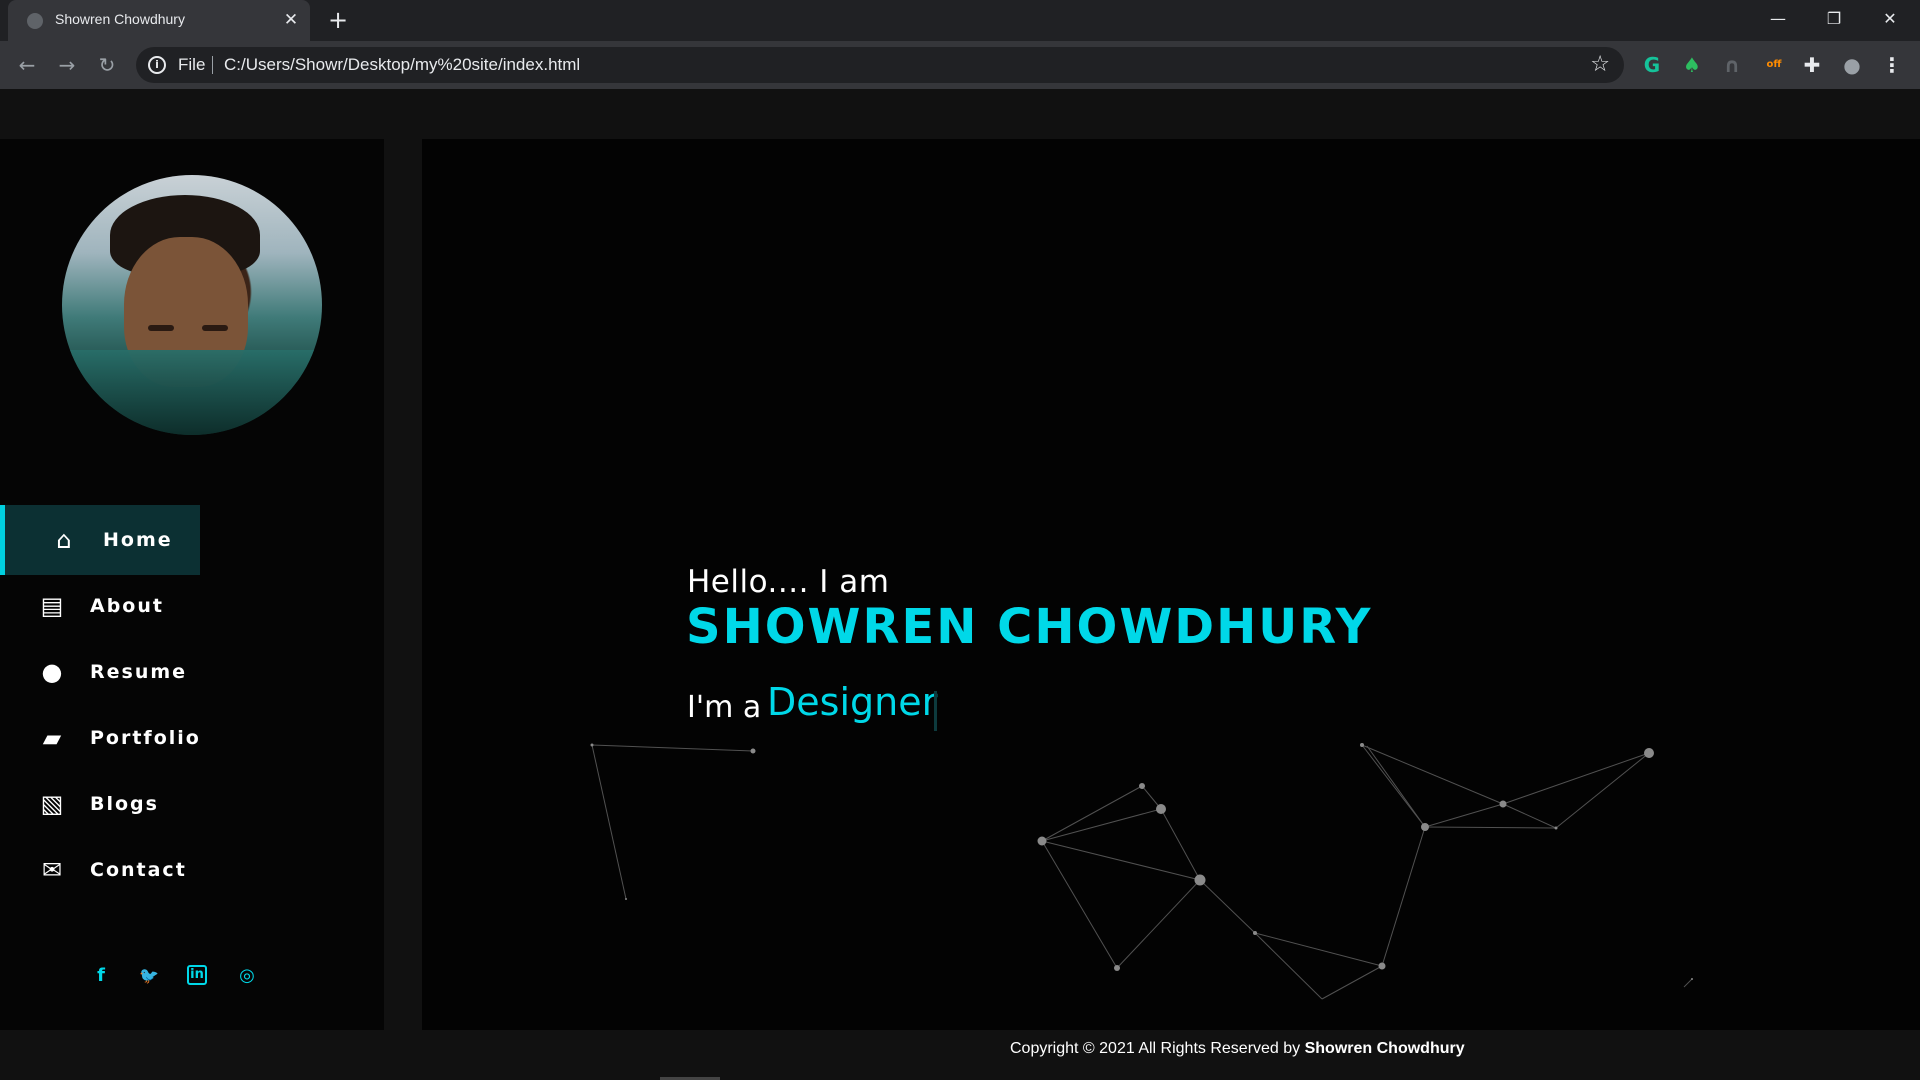  Describe the element at coordinates (35, 21) in the screenshot. I see `globe-icon` at that location.